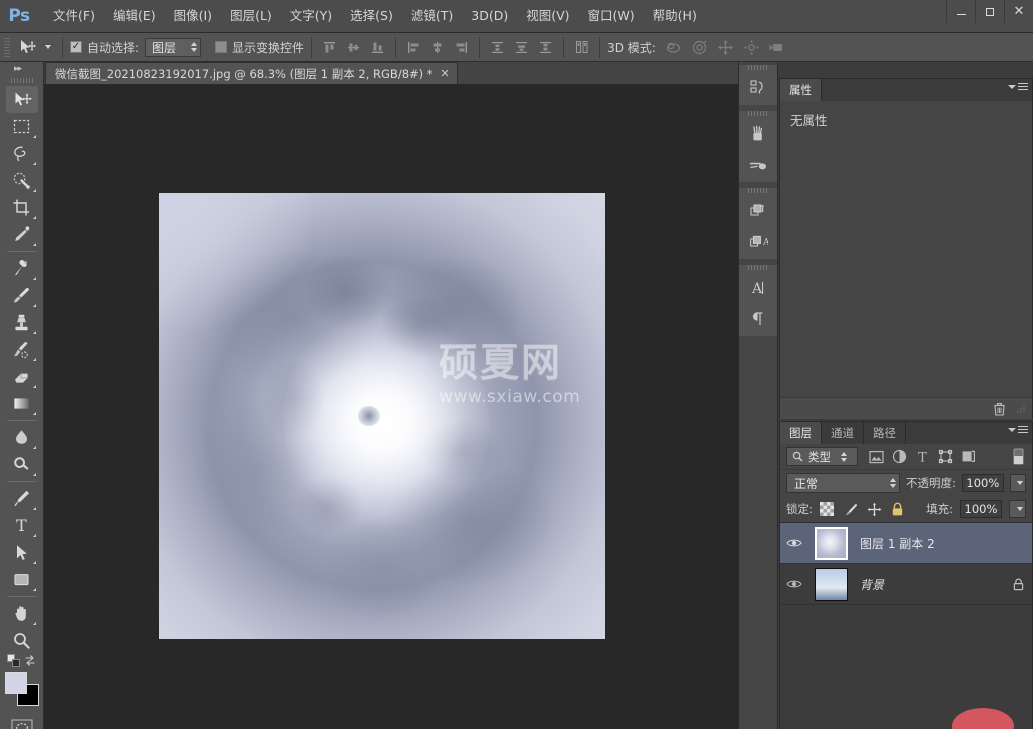 The image size is (1033, 729). I want to click on menu-filter: 滤镜(T), so click(432, 16).